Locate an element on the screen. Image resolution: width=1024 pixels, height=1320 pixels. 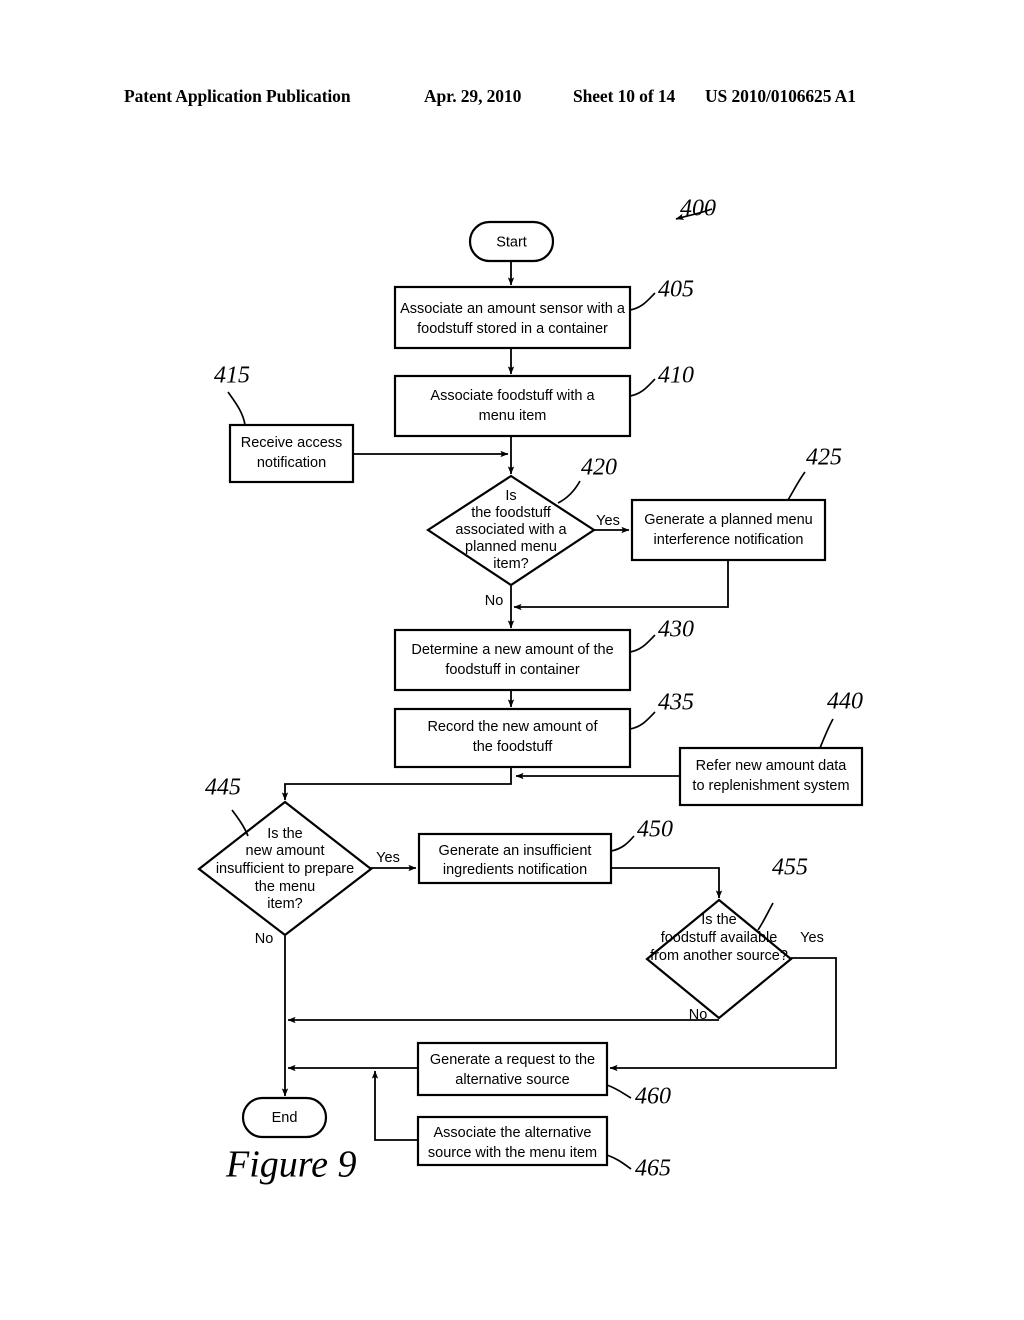
node-420-line4: planned menu is located at coordinates (511, 547).